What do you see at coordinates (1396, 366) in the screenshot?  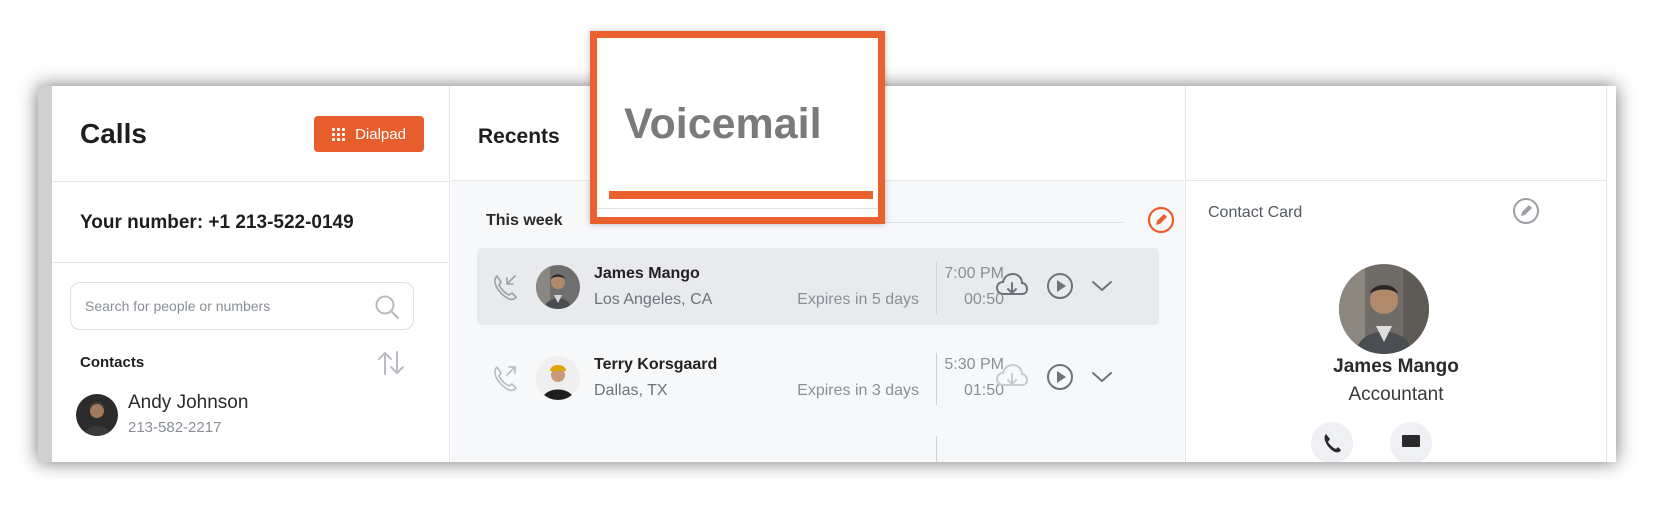 I see `contact-name: James Mango` at bounding box center [1396, 366].